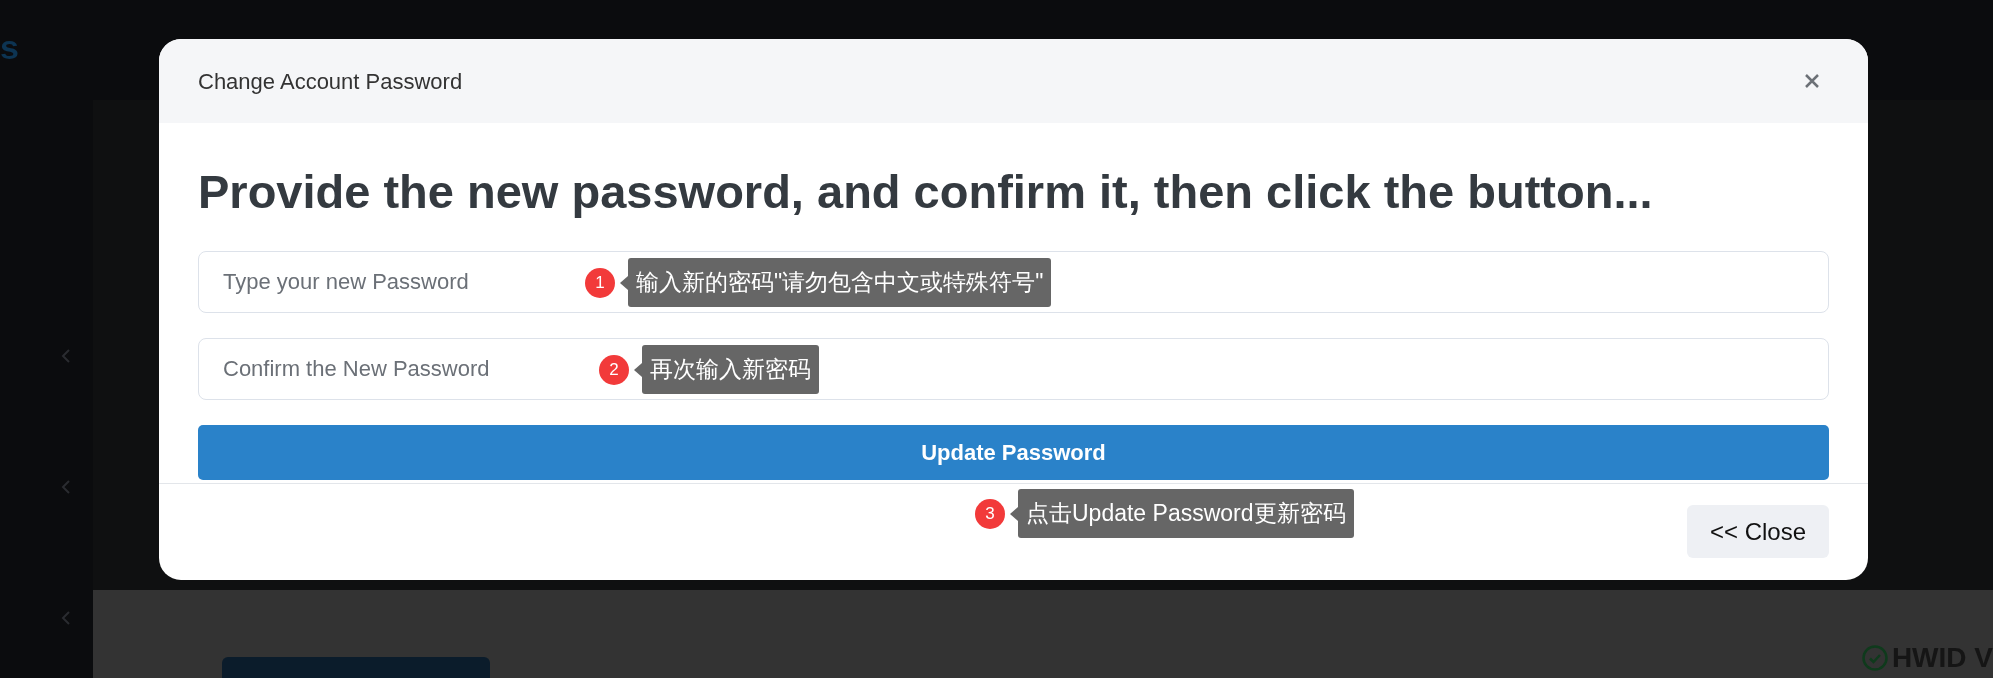  Describe the element at coordinates (1874, 658) in the screenshot. I see `check-circle-icon` at that location.